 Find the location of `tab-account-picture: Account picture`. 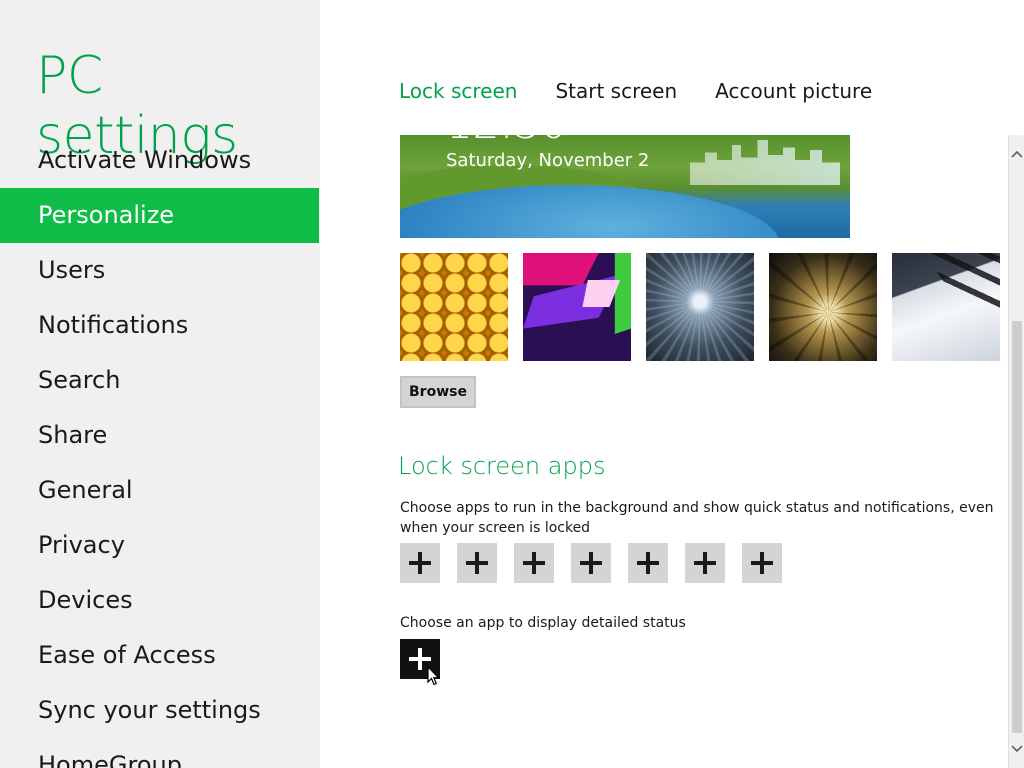

tab-account-picture: Account picture is located at coordinates (793, 91).